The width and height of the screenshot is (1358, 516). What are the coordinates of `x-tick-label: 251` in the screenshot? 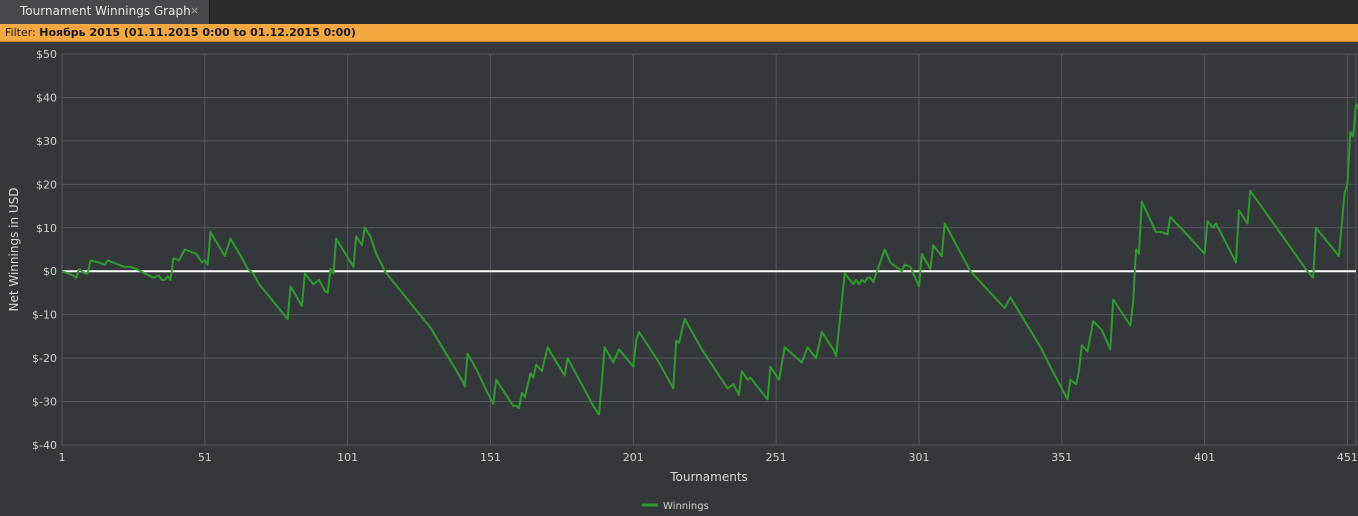 It's located at (776, 457).